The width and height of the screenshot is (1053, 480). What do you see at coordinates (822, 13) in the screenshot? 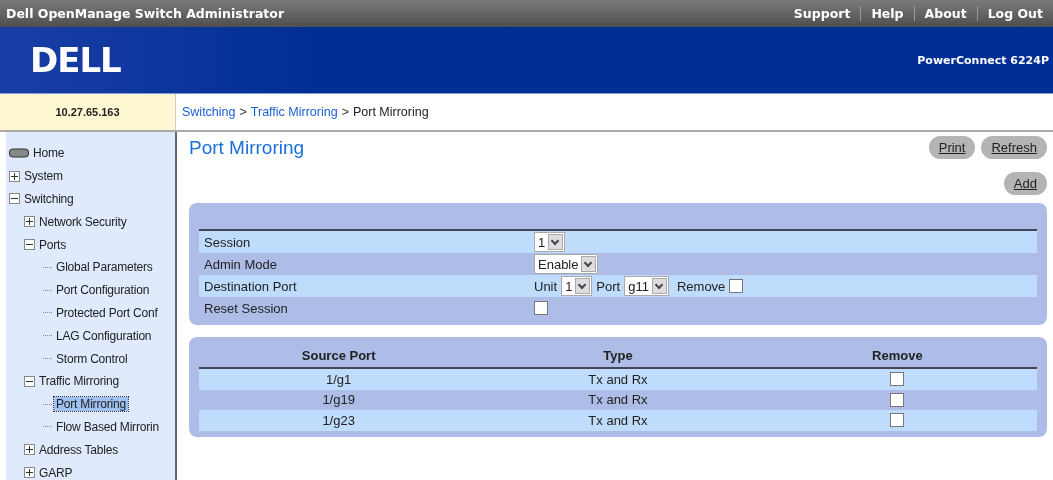
I see `header-link: Support` at bounding box center [822, 13].